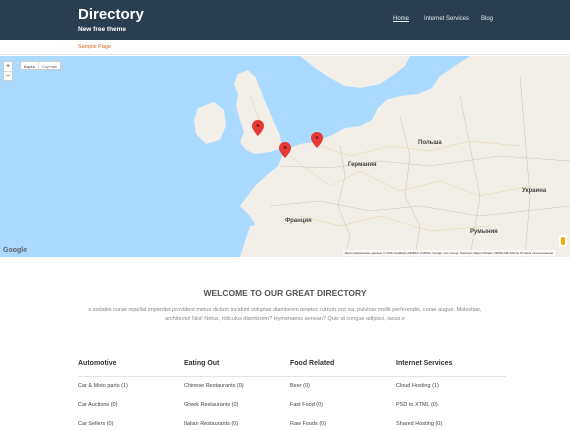 The width and height of the screenshot is (570, 430). I want to click on category-item: Raw Foods (0), so click(345, 422).